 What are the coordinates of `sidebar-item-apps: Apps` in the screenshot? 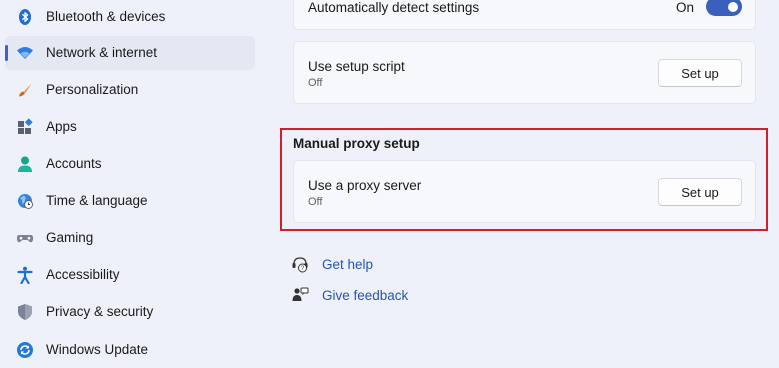 It's located at (130, 127).